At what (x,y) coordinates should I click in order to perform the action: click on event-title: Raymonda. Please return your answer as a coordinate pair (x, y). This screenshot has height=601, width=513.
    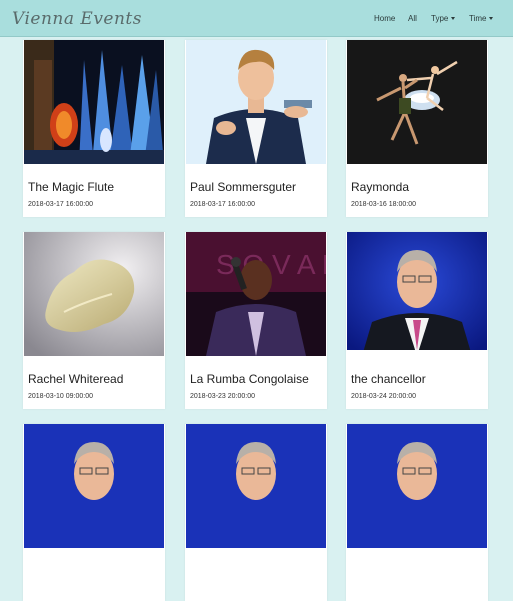
    Looking at the image, I should click on (380, 187).